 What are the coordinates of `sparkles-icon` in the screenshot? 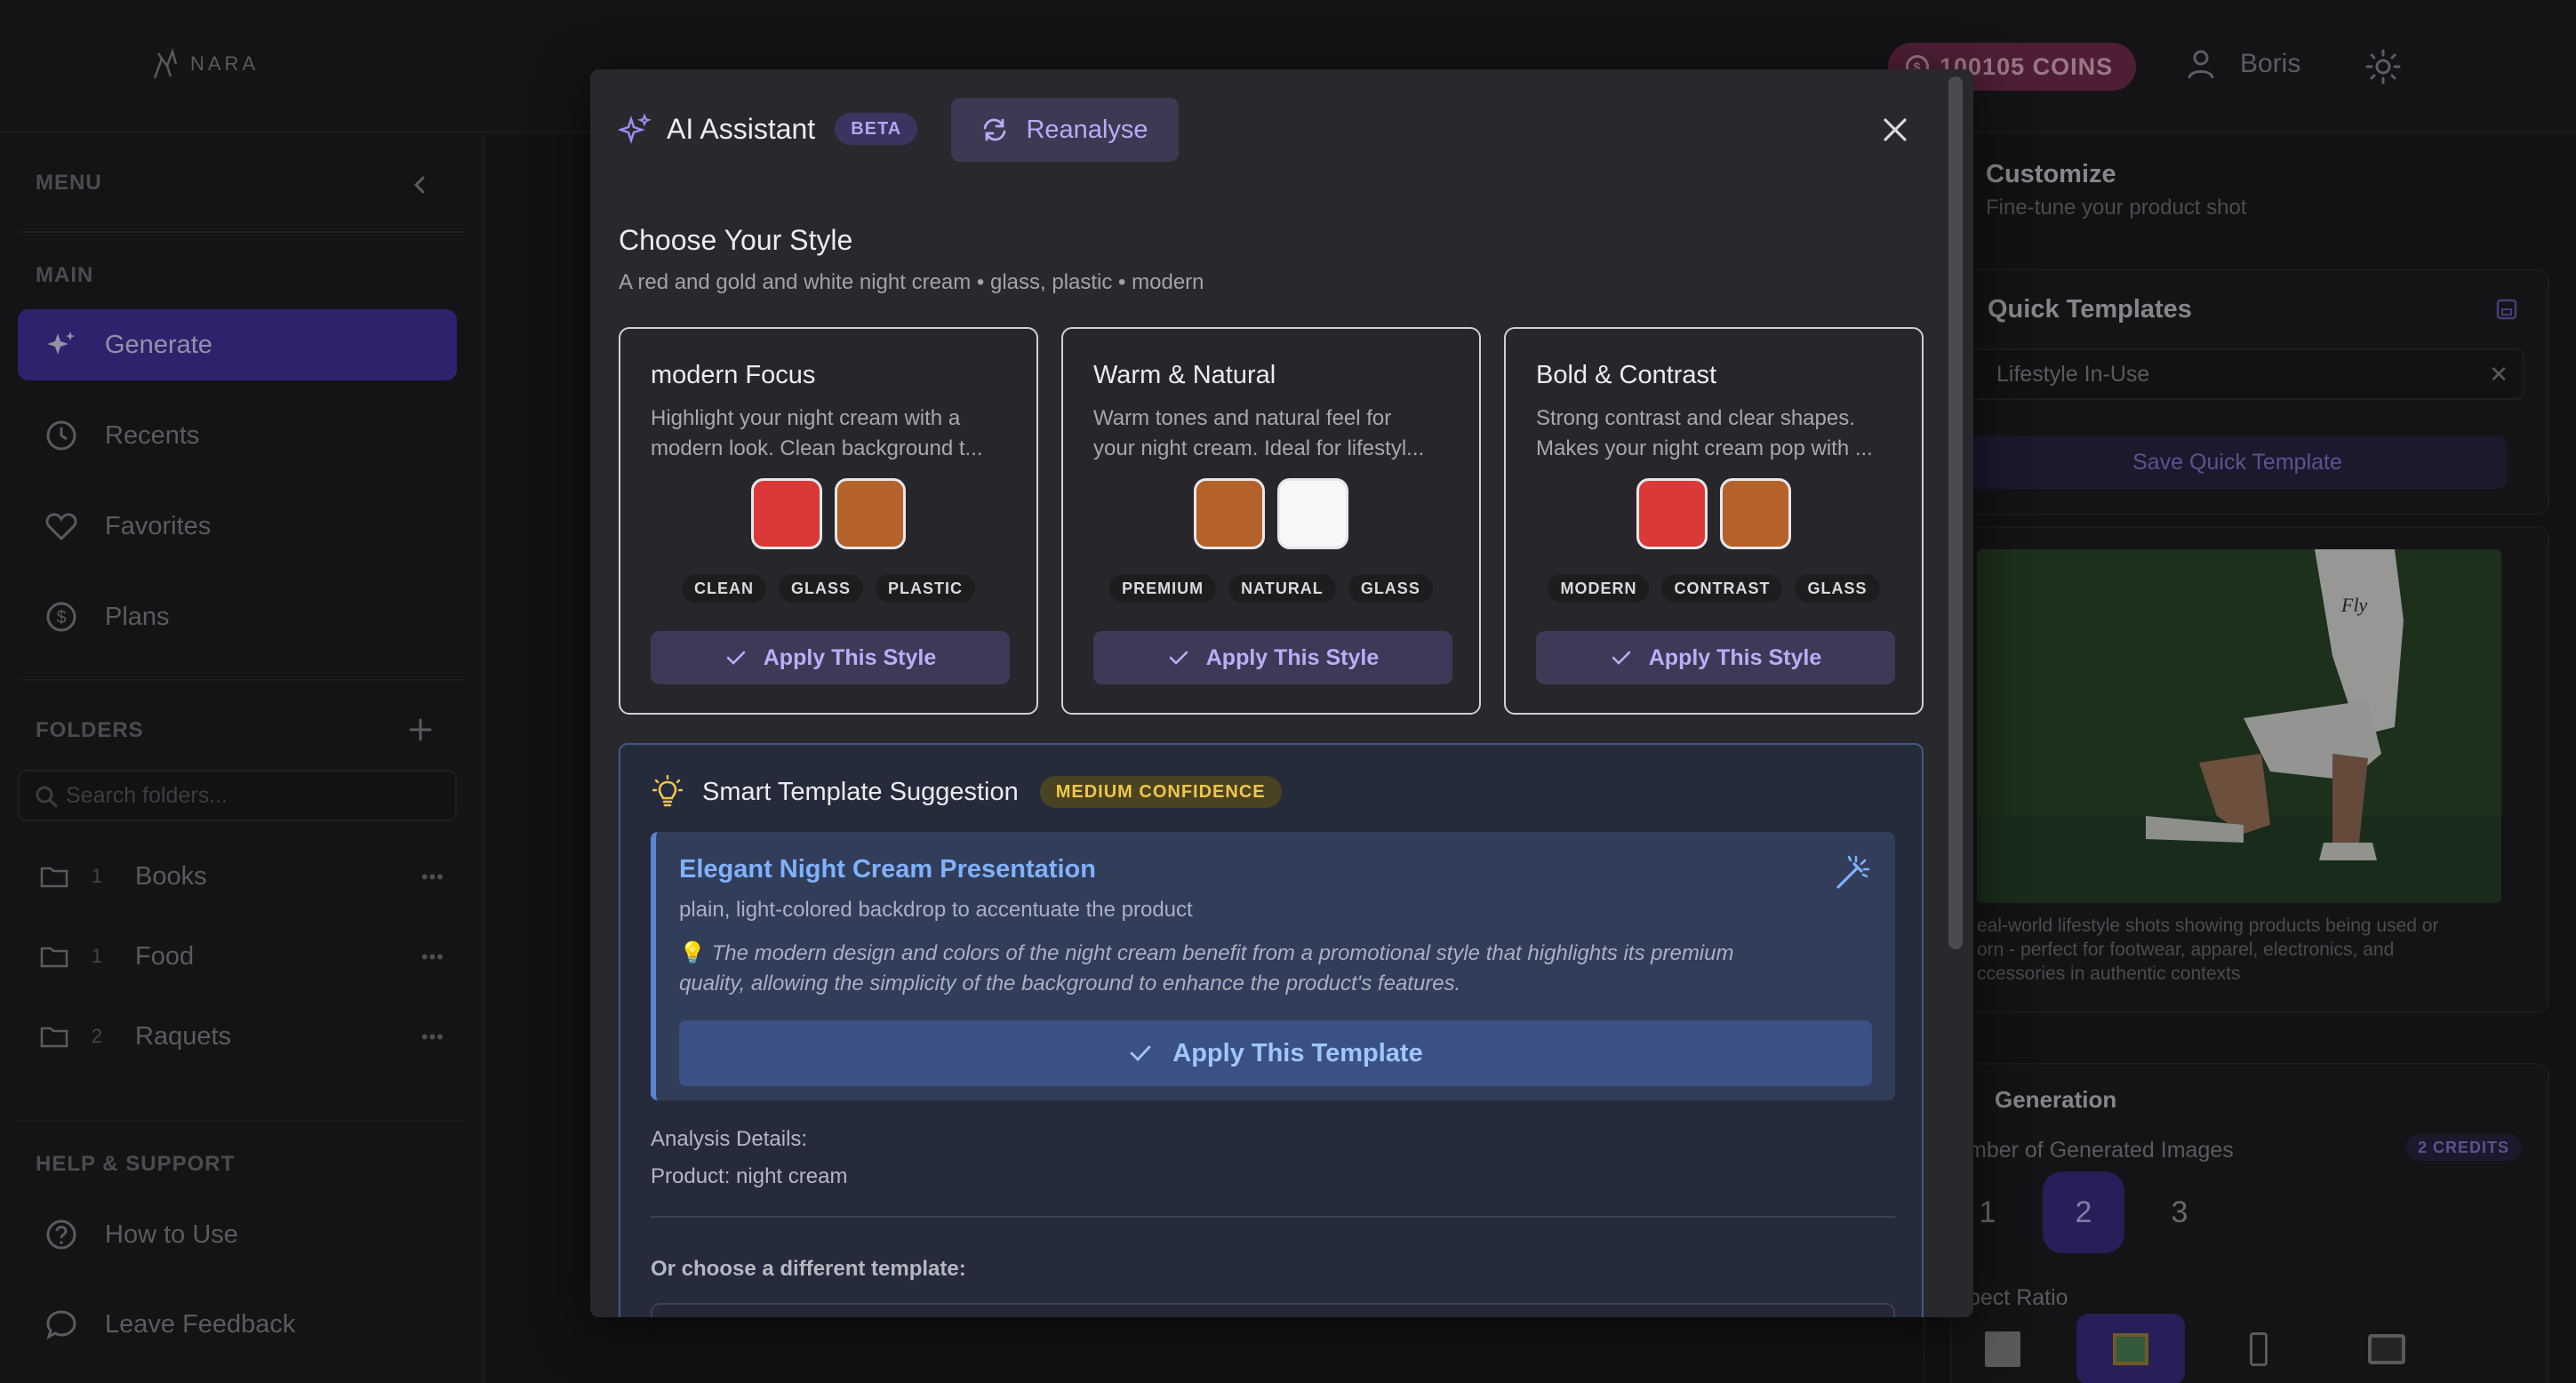 It's located at (635, 128).